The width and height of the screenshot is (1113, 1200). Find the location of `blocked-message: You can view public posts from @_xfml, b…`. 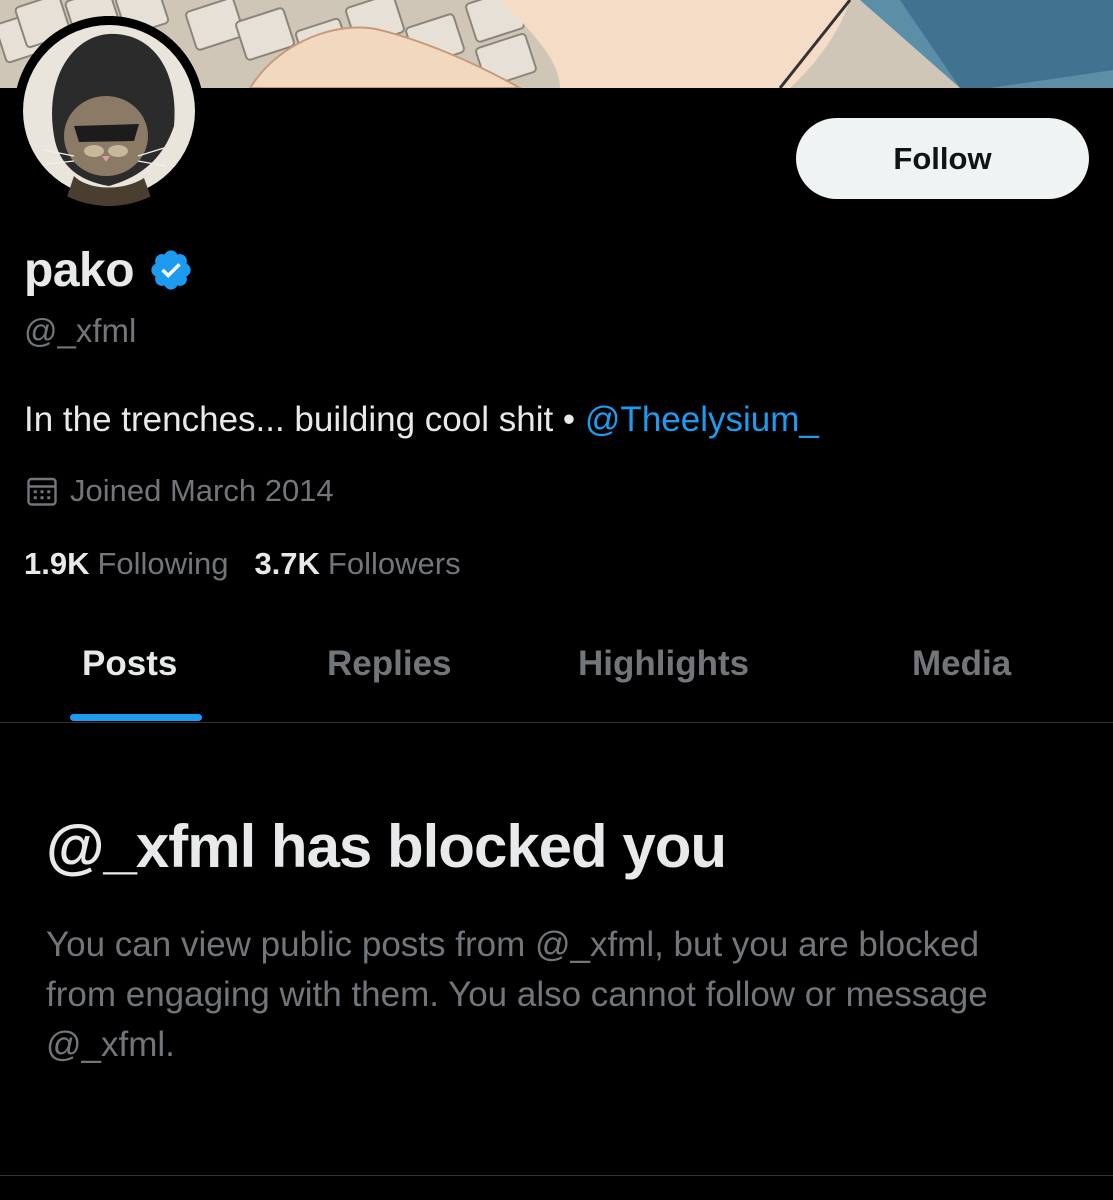

blocked-message: You can view public posts from @_xfml, b… is located at coordinates (517, 994).